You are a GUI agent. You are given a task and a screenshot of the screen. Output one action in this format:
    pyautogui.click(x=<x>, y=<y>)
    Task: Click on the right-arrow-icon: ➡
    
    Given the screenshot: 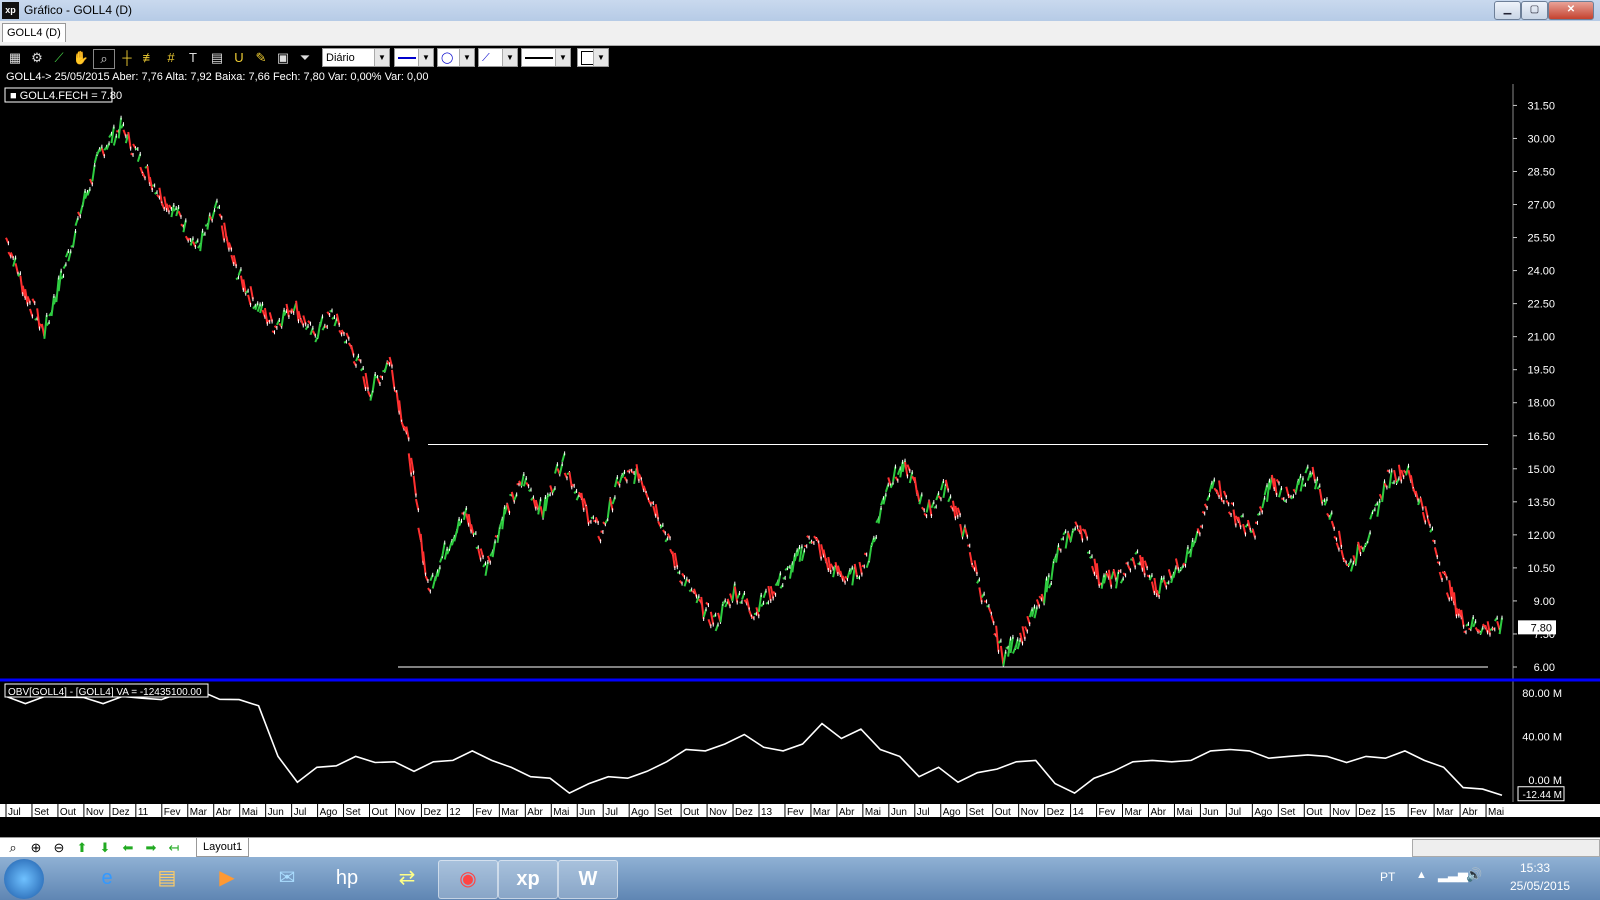 What is the action you would take?
    pyautogui.click(x=151, y=847)
    